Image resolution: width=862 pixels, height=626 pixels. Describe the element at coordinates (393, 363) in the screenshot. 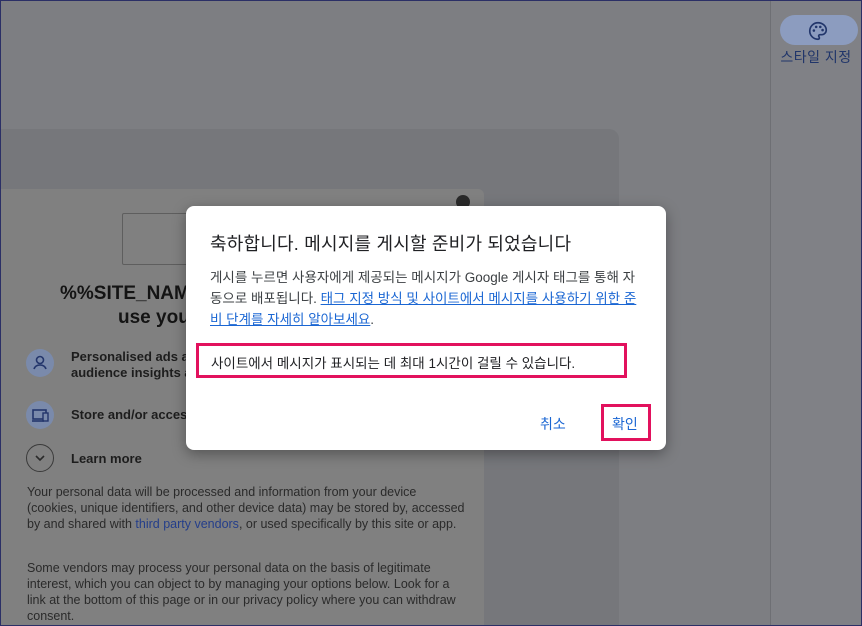

I see `display-delay-notice: 사이트에서 메시지가 표시되는 데 최대 1시간이 걸릴 수 있습니다.` at that location.